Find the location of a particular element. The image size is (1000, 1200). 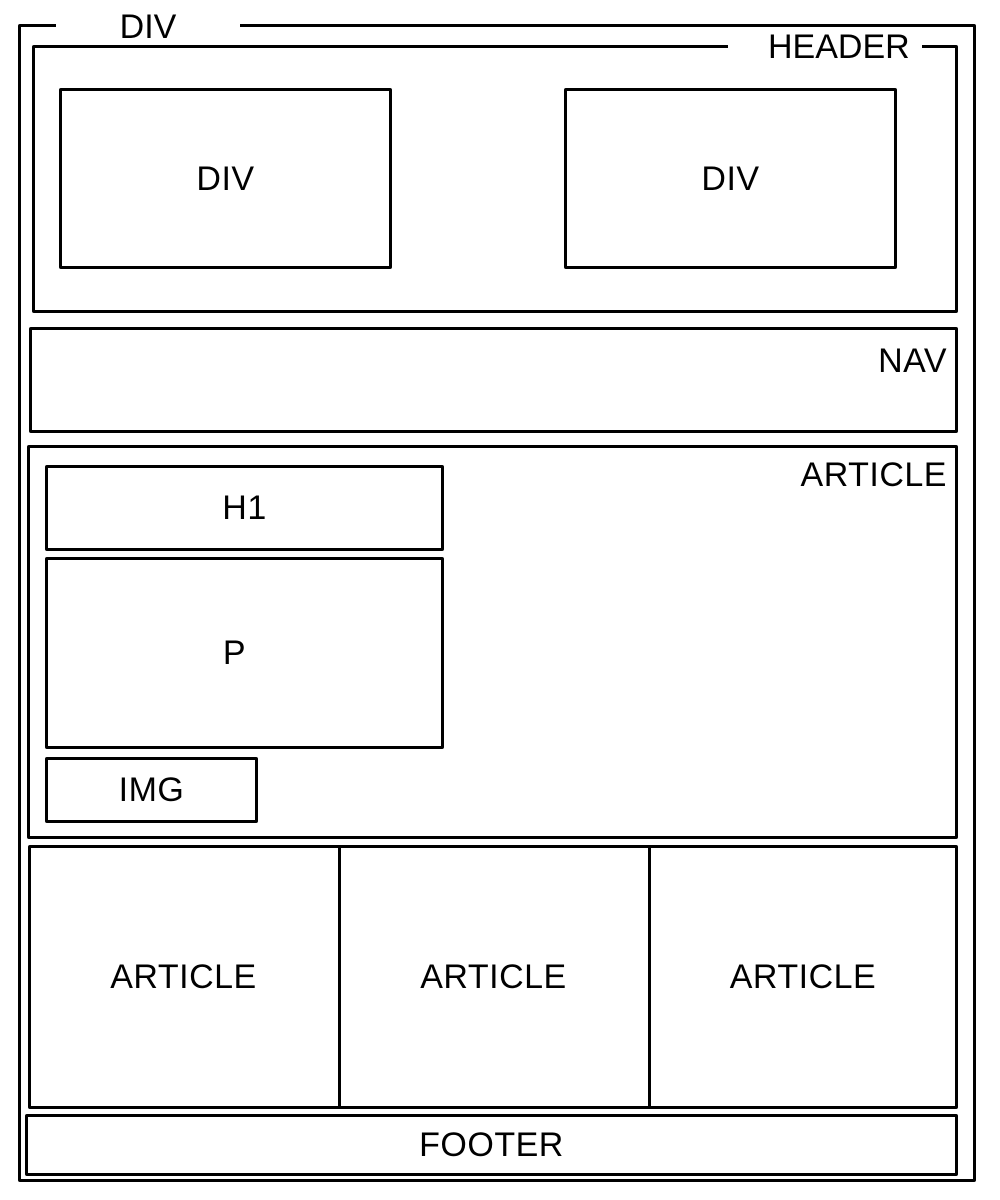

article-1-label: ARTICLE is located at coordinates (183, 977).